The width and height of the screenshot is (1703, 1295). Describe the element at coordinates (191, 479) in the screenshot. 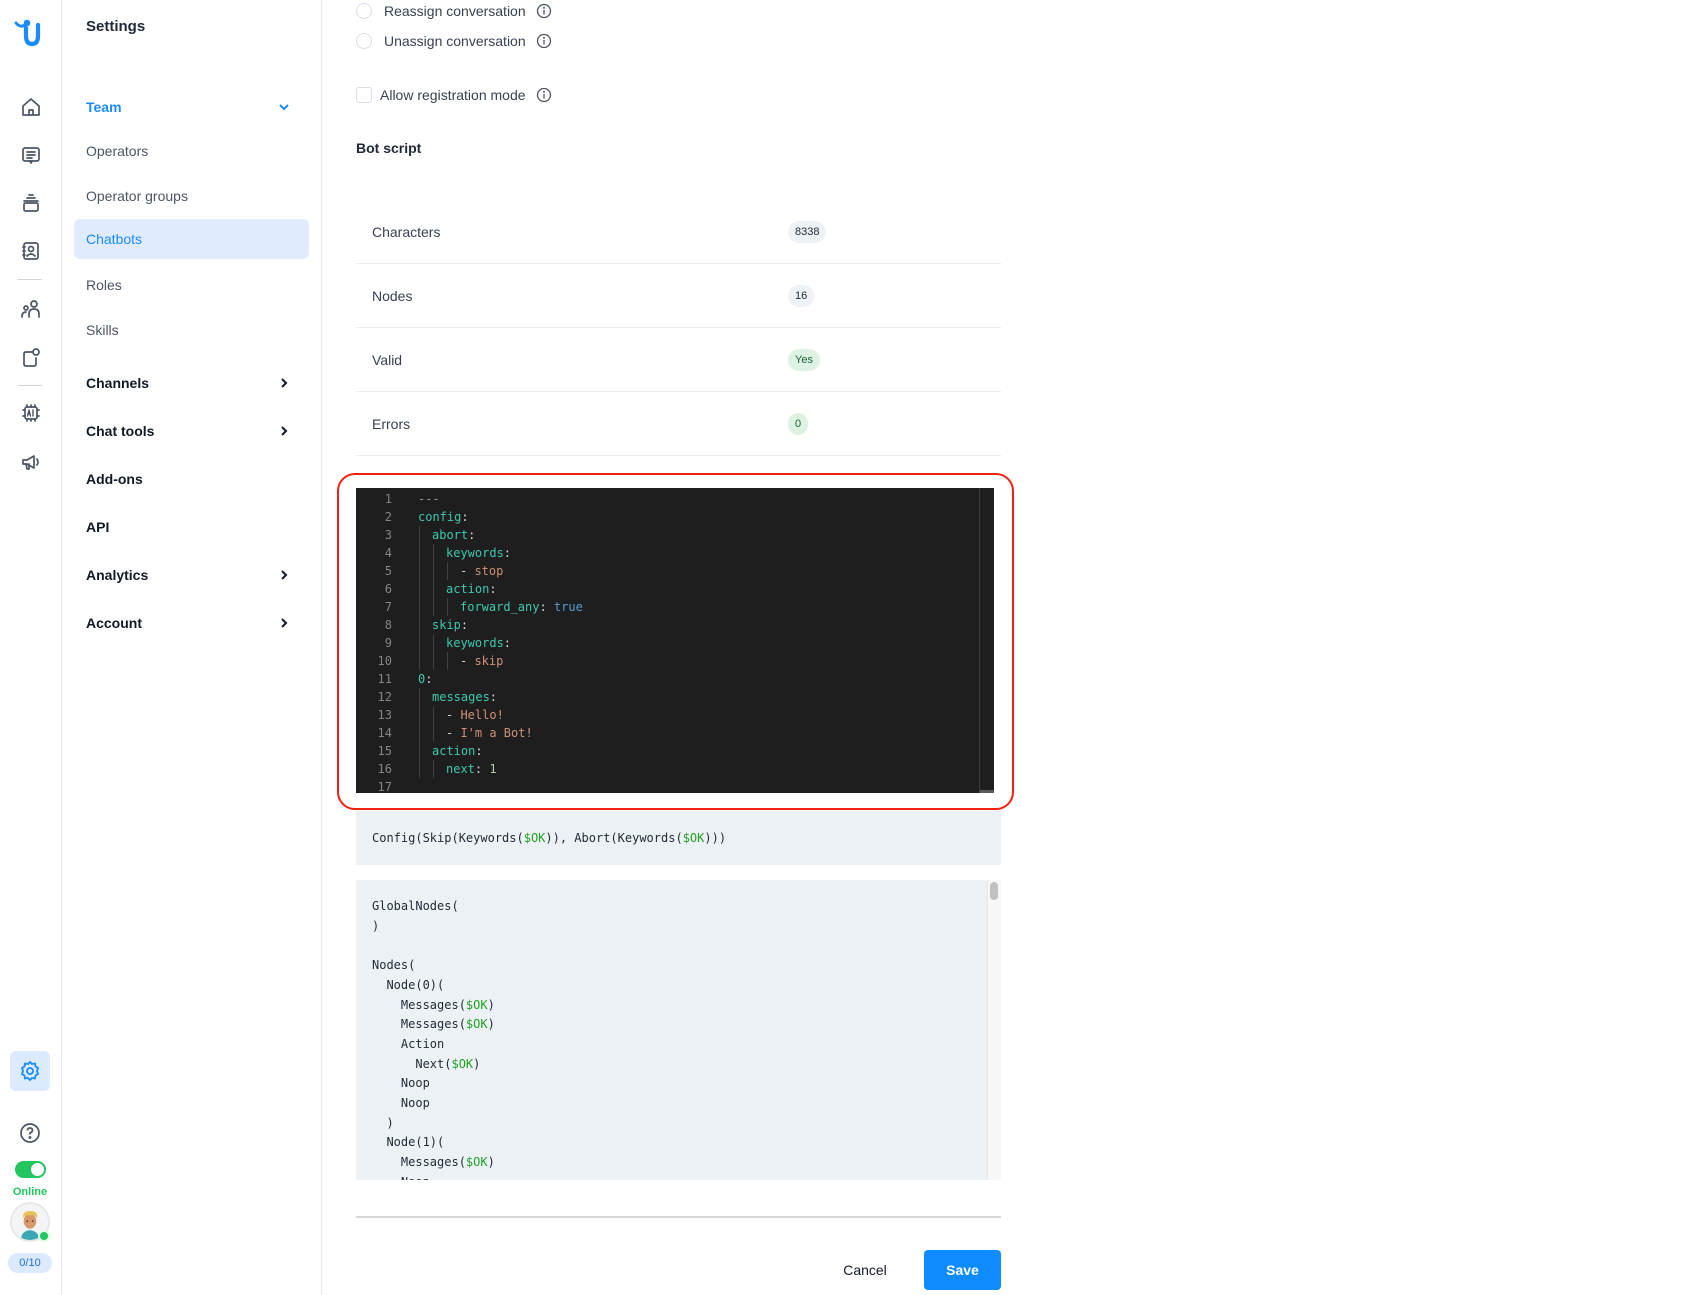

I see `nav-item-add-ons: Add-ons` at that location.